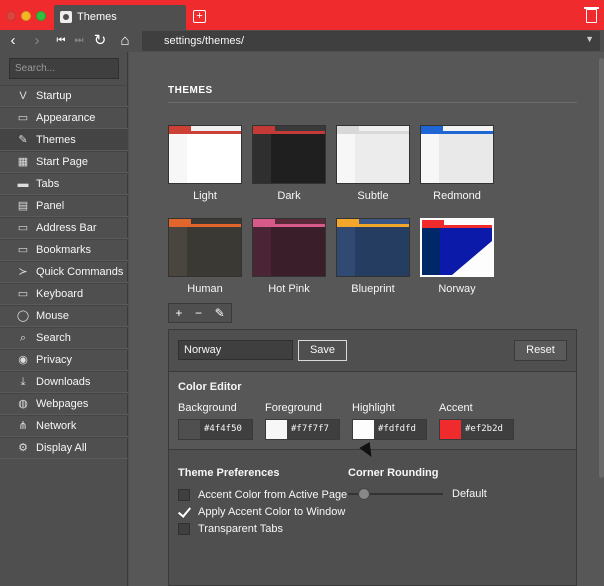 This screenshot has width=604, height=586. Describe the element at coordinates (61, 41) in the screenshot. I see `rewind-button: ⏮` at that location.